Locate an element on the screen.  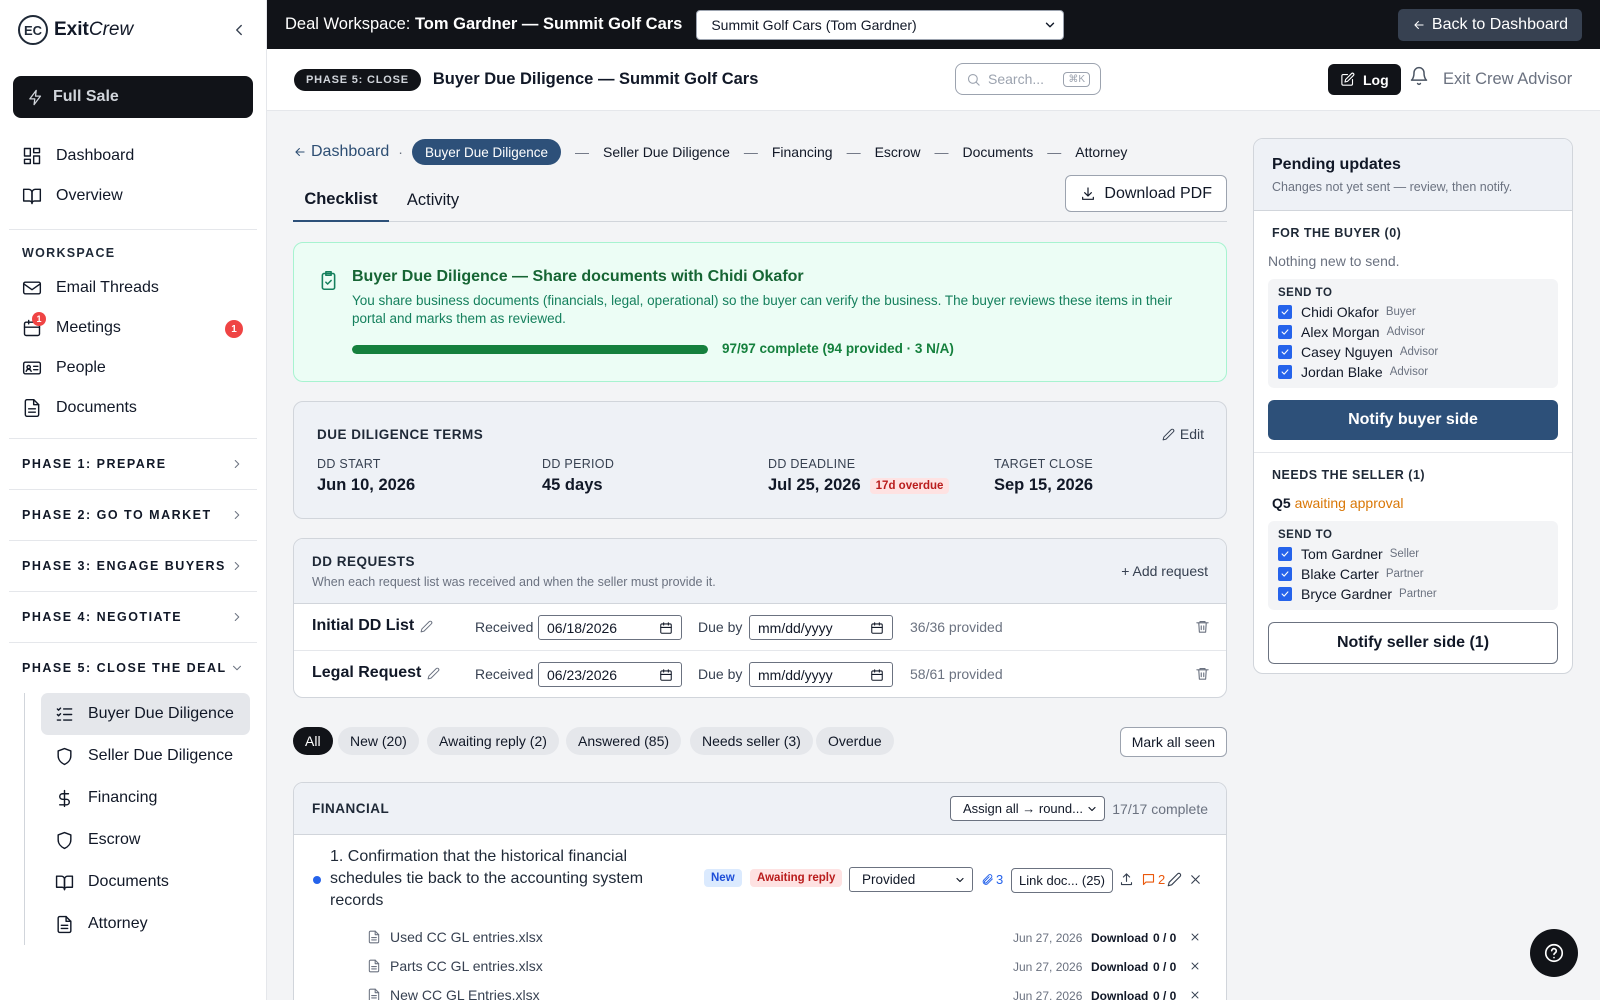
breadcrumb-step-escrow: Escrow is located at coordinates (898, 152).